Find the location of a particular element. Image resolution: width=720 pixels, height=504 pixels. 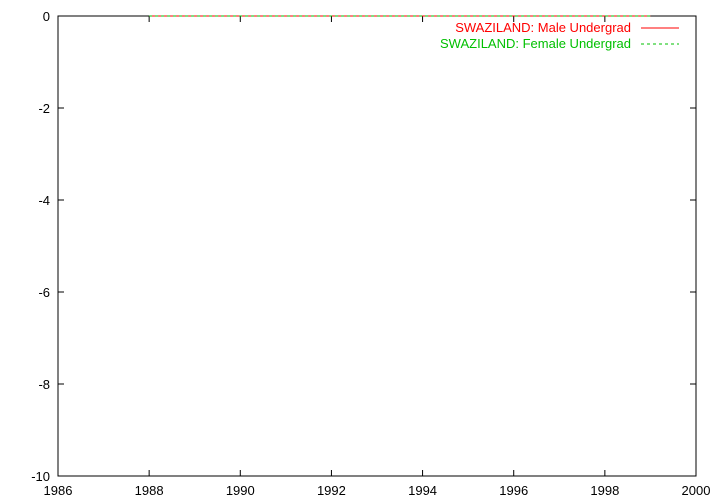

x-tick-label: 1992 is located at coordinates (331, 490).